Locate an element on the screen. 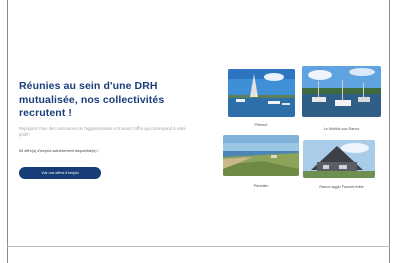 This screenshot has height=263, width=397. commune-card: Rance agglo Faoulet flotte is located at coordinates (341, 168).